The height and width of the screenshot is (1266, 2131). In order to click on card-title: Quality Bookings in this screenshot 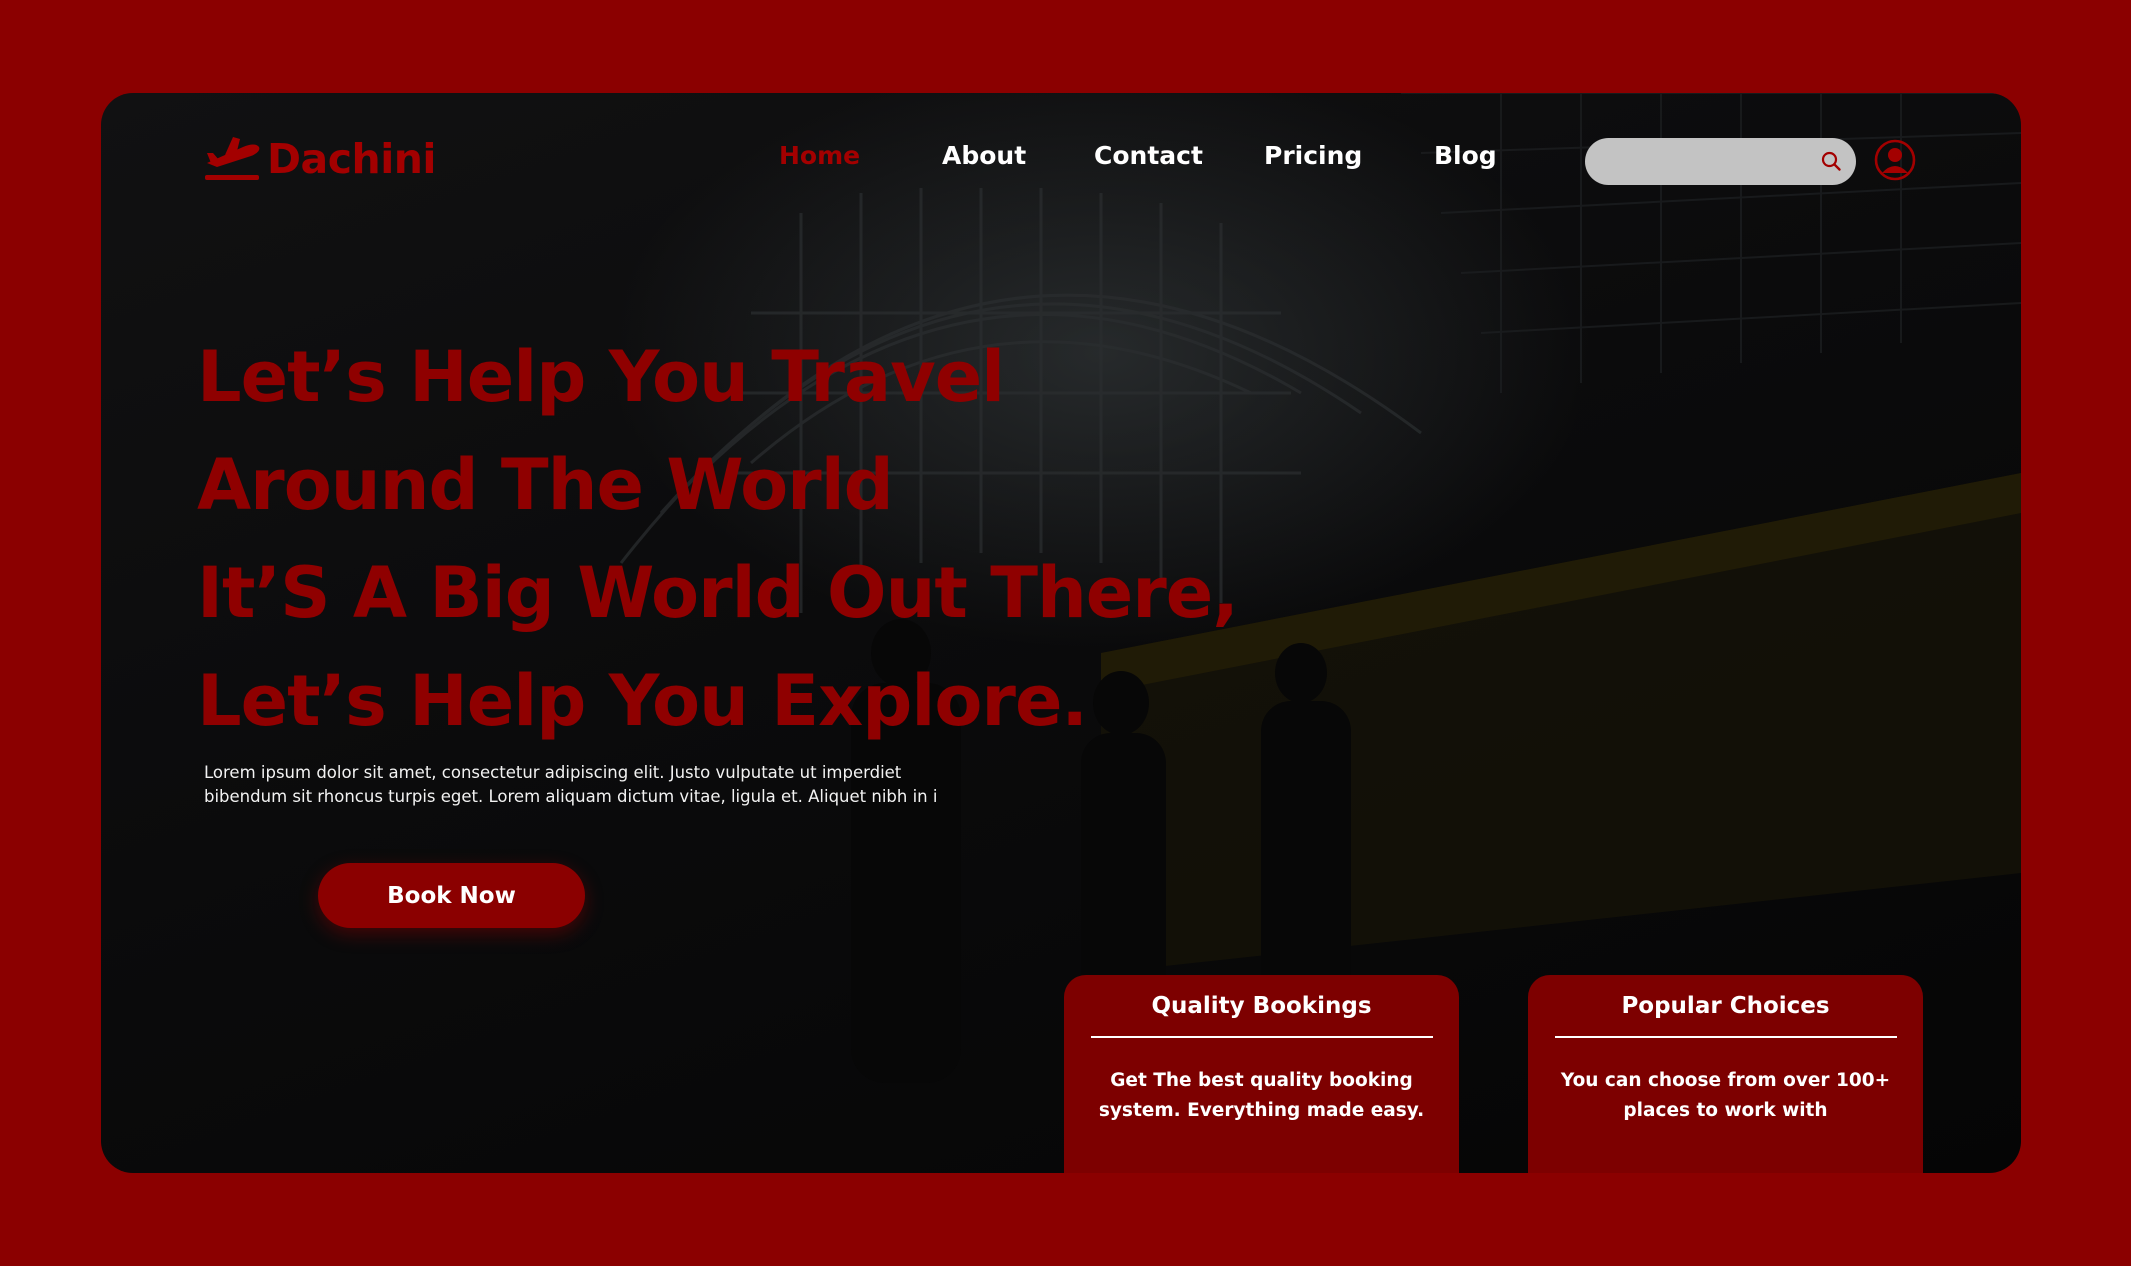, I will do `click(1261, 1006)`.